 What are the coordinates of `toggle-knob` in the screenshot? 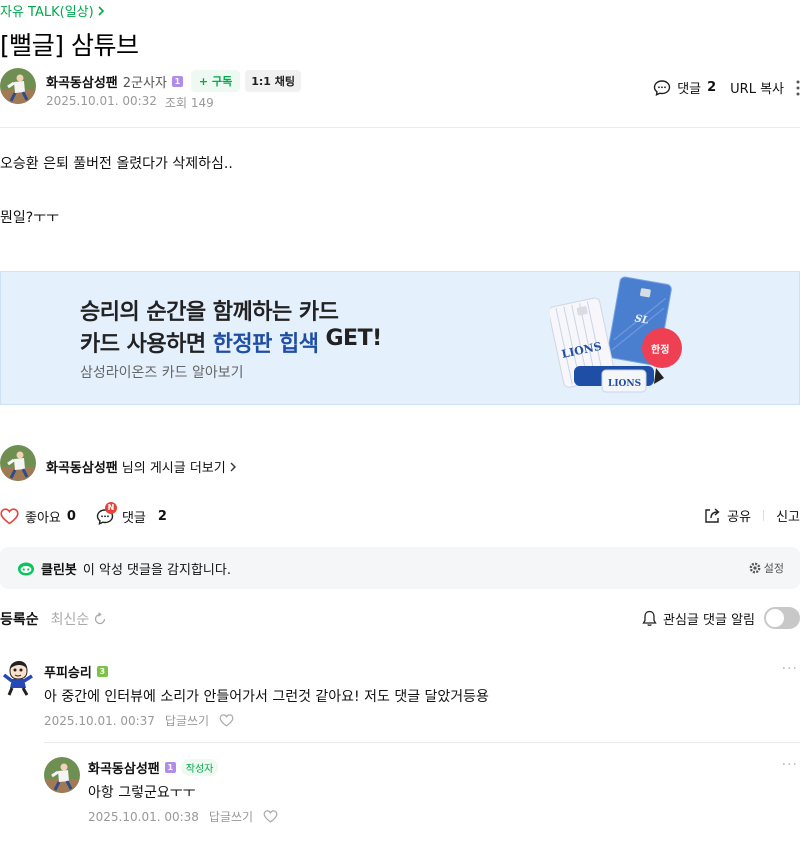 It's located at (775, 618).